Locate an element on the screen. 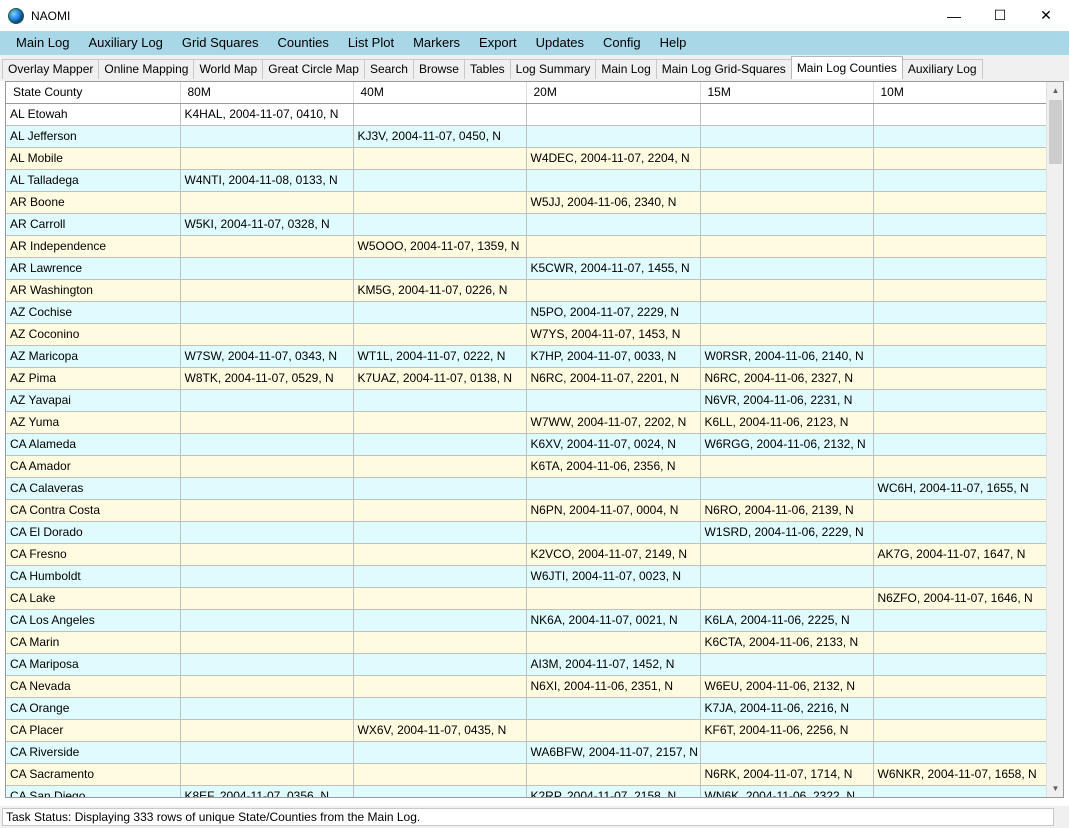 This screenshot has width=1069, height=828. table-row: CA Humboldt W6JTI, 2004-11-07, 0023, N is located at coordinates (526, 576).